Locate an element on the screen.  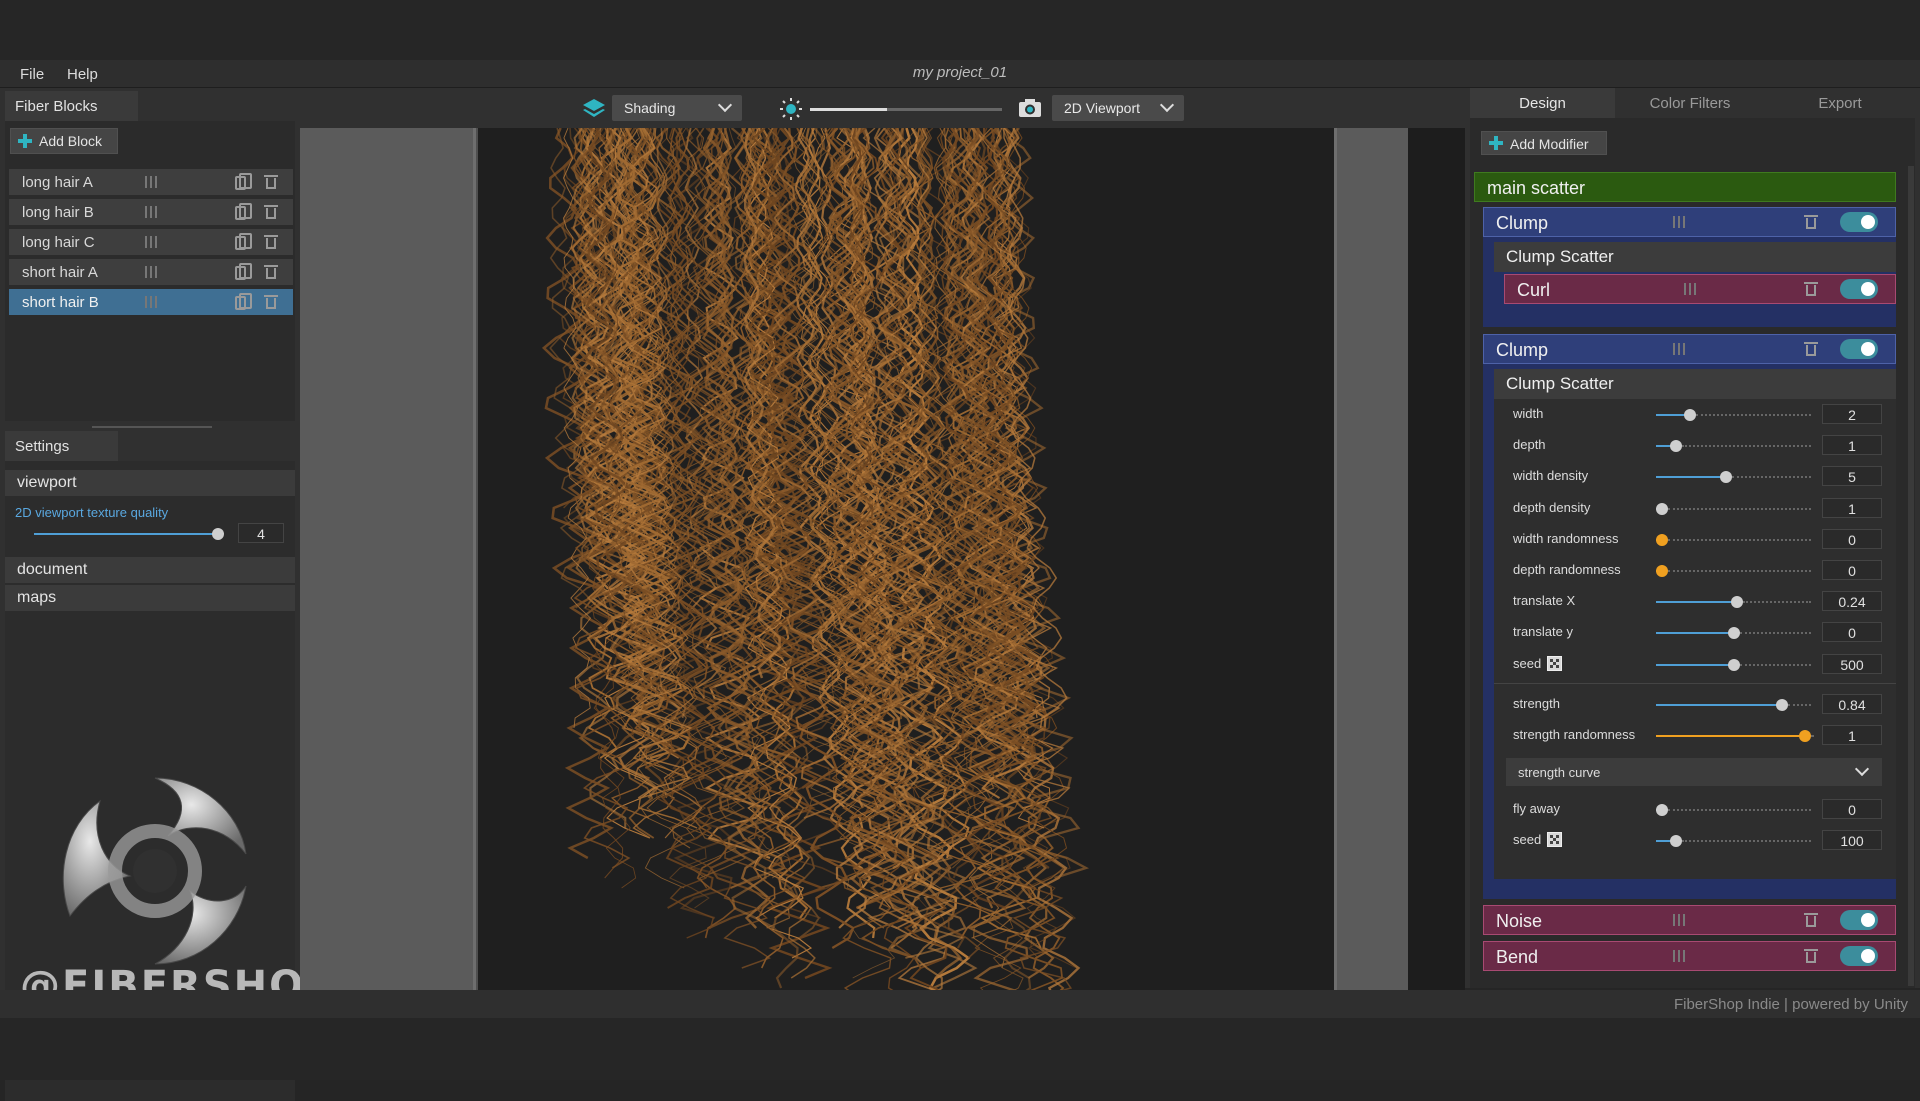
document-section: document is located at coordinates (150, 570).